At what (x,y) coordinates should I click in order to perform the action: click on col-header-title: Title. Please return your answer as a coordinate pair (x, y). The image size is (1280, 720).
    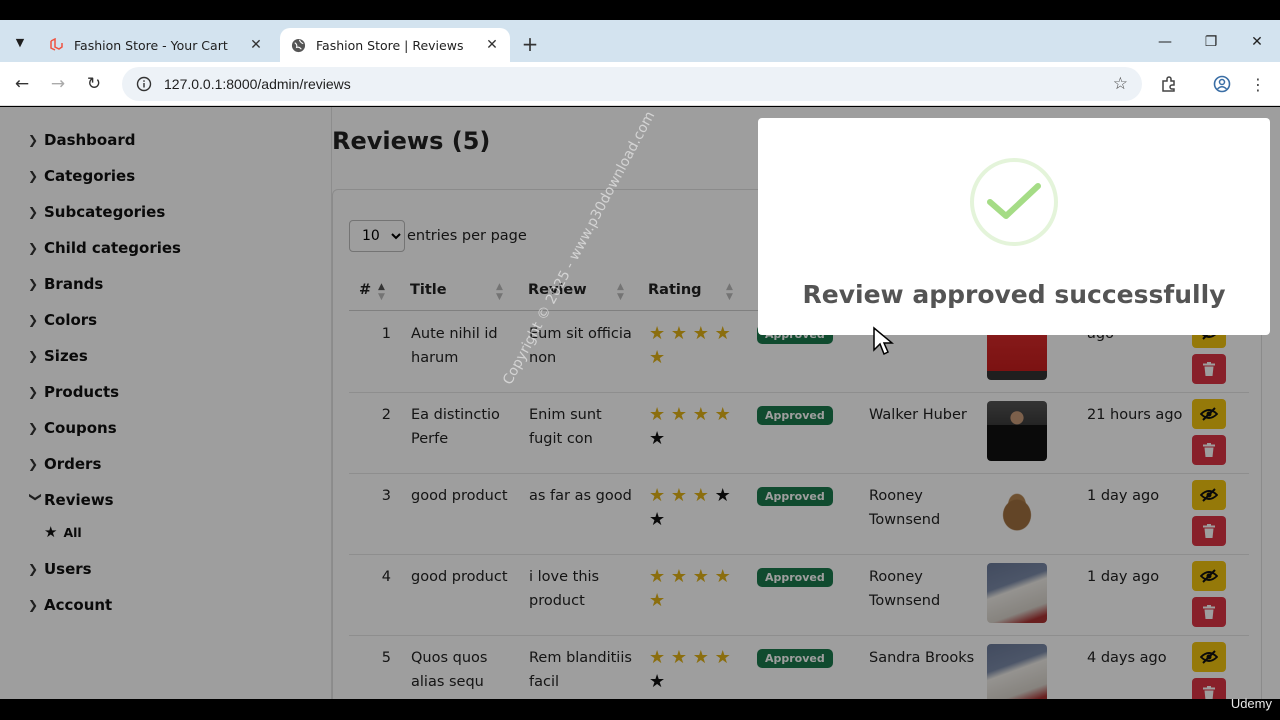
    Looking at the image, I should click on (428, 290).